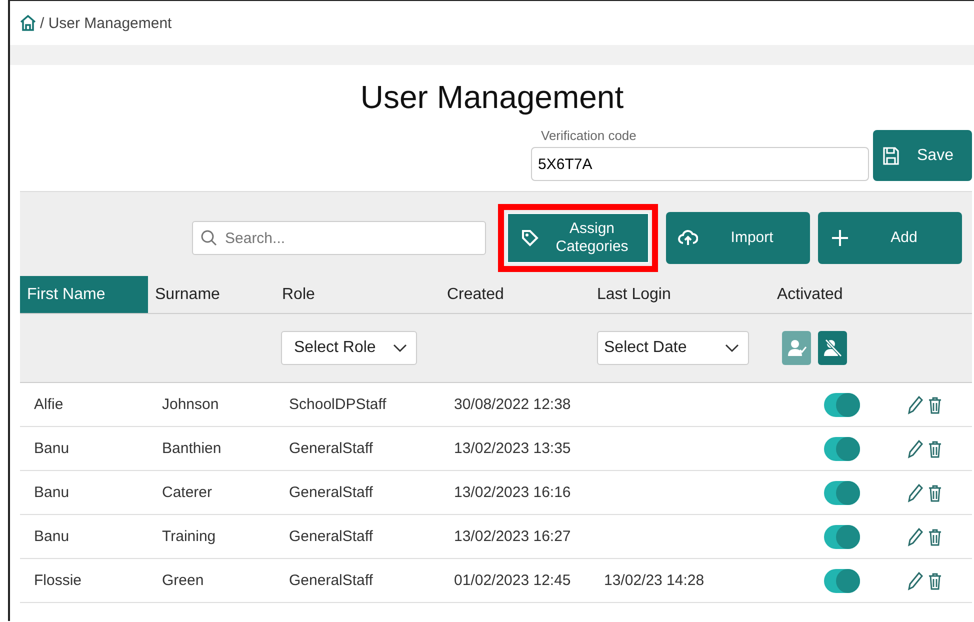  I want to click on search-icon, so click(209, 238).